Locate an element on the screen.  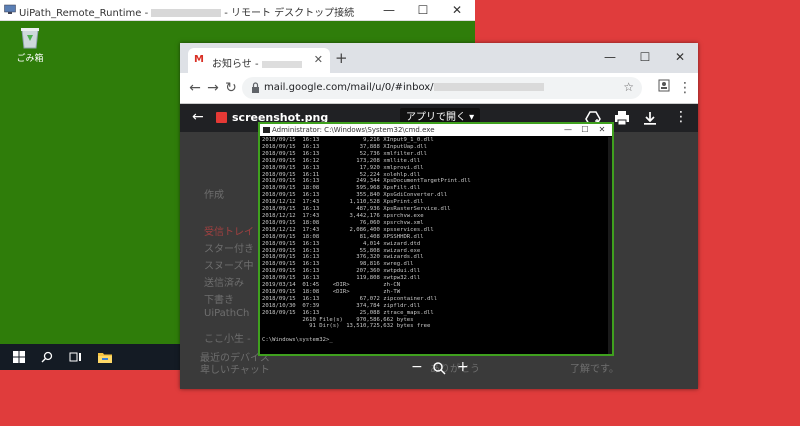
redacted-host is located at coordinates (186, 13).